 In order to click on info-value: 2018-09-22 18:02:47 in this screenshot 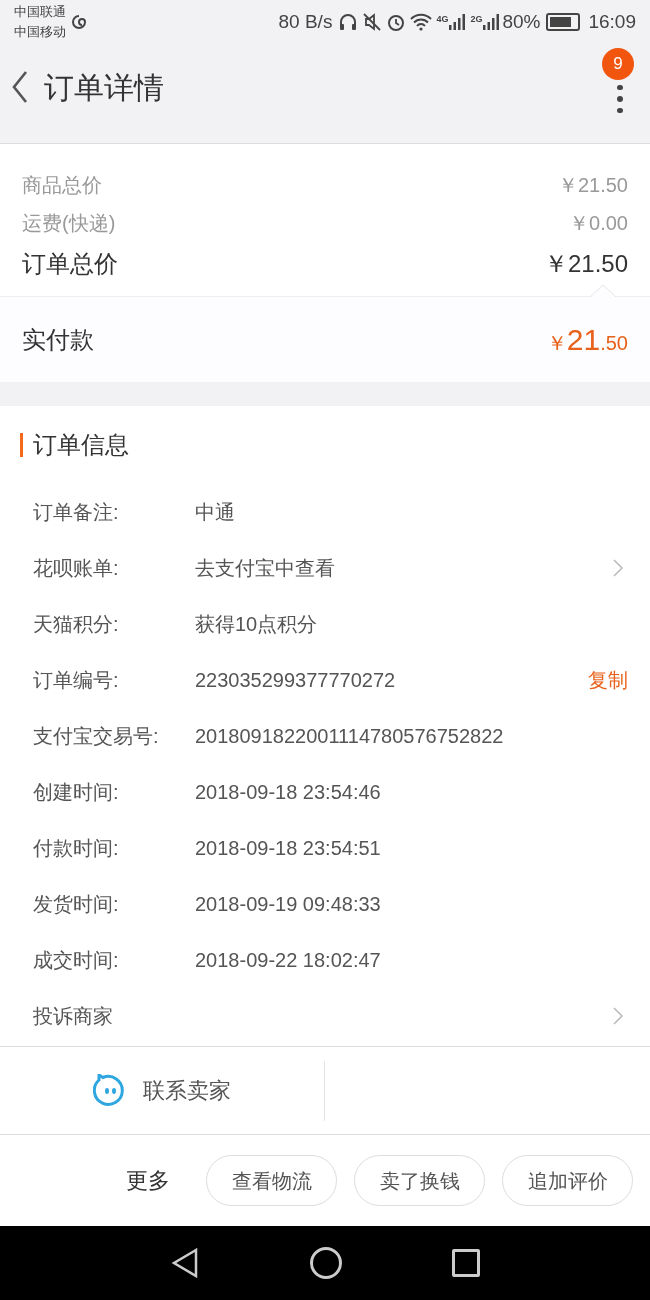, I will do `click(288, 960)`.